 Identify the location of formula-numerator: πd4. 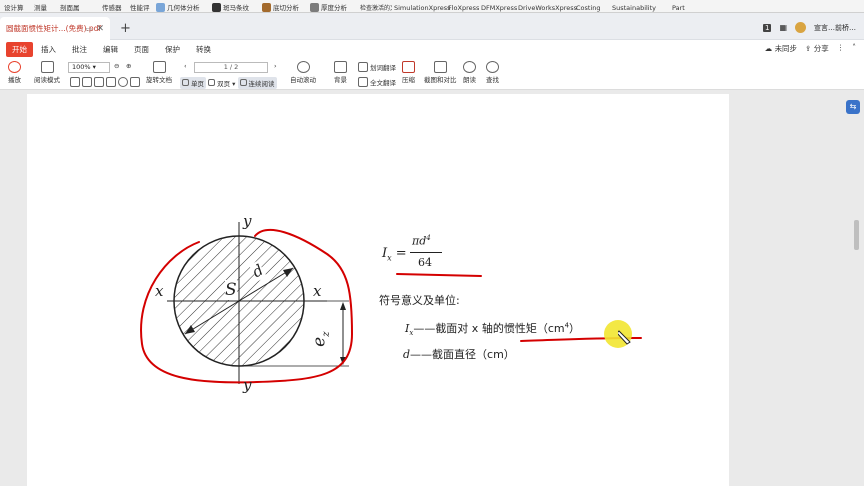
(421, 241).